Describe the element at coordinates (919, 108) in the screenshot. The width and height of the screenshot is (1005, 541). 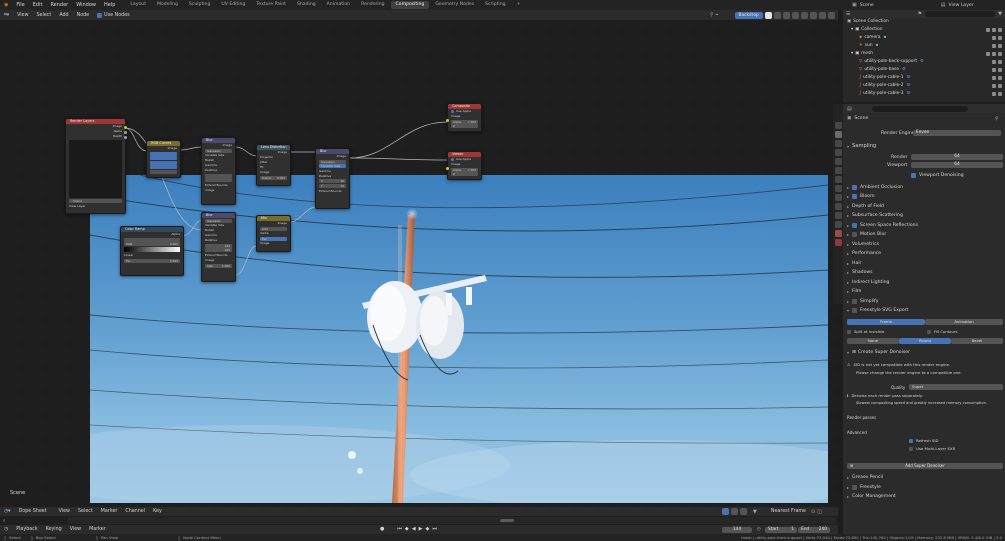
I see `properties-search-input` at that location.